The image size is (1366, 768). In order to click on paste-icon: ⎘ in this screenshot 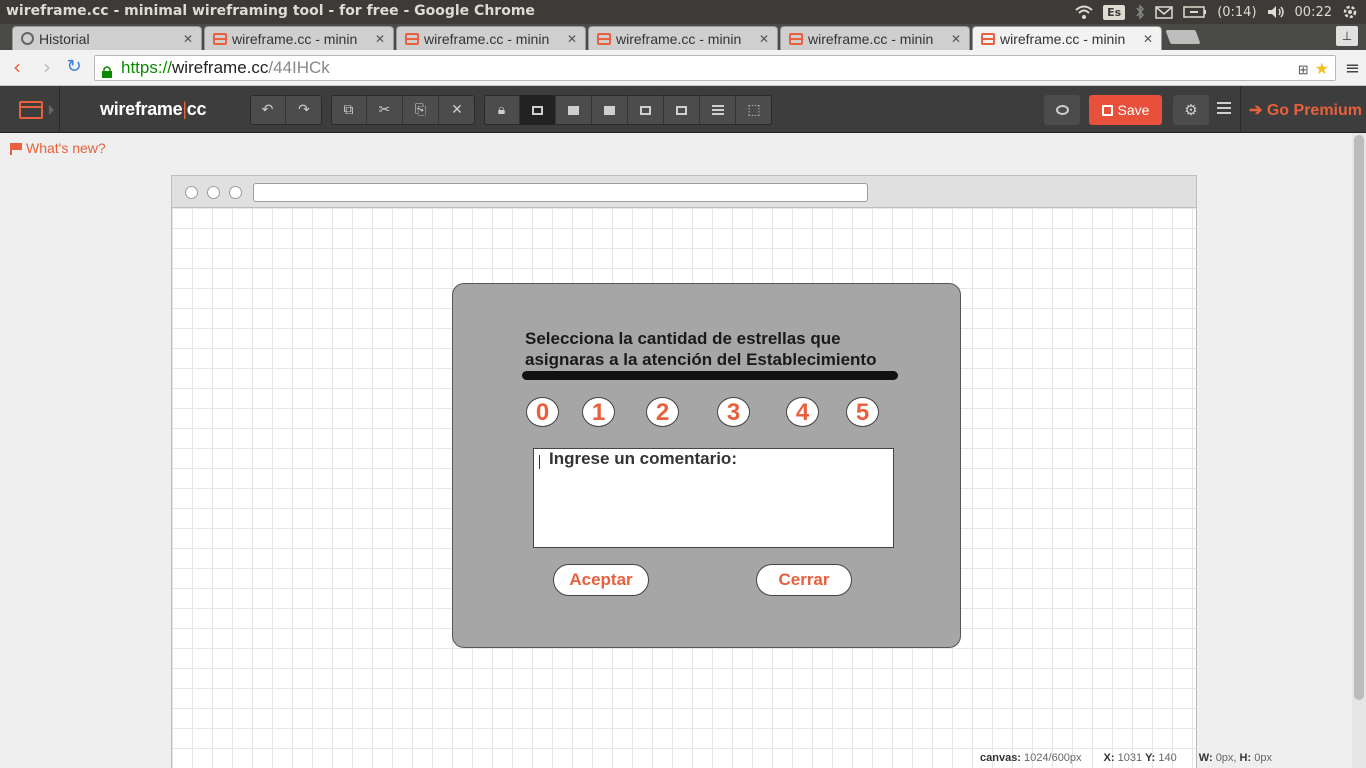, I will do `click(421, 110)`.